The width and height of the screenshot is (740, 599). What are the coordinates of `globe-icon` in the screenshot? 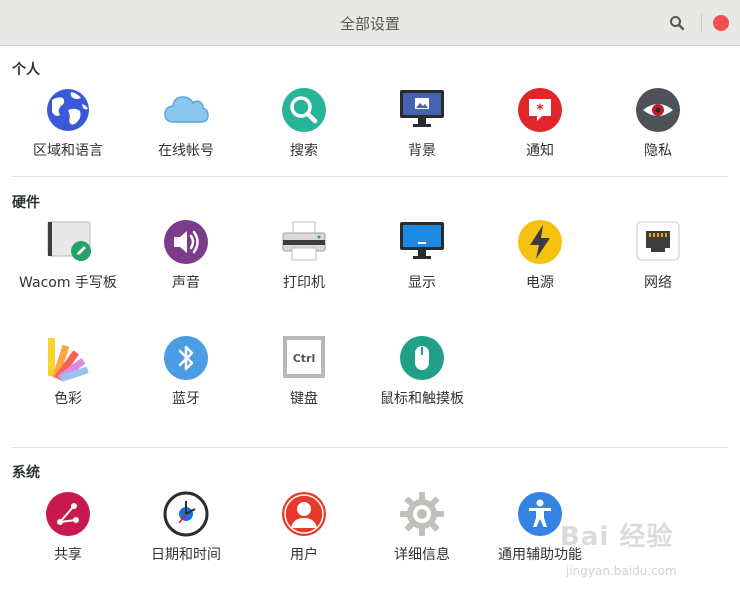 It's located at (68, 110).